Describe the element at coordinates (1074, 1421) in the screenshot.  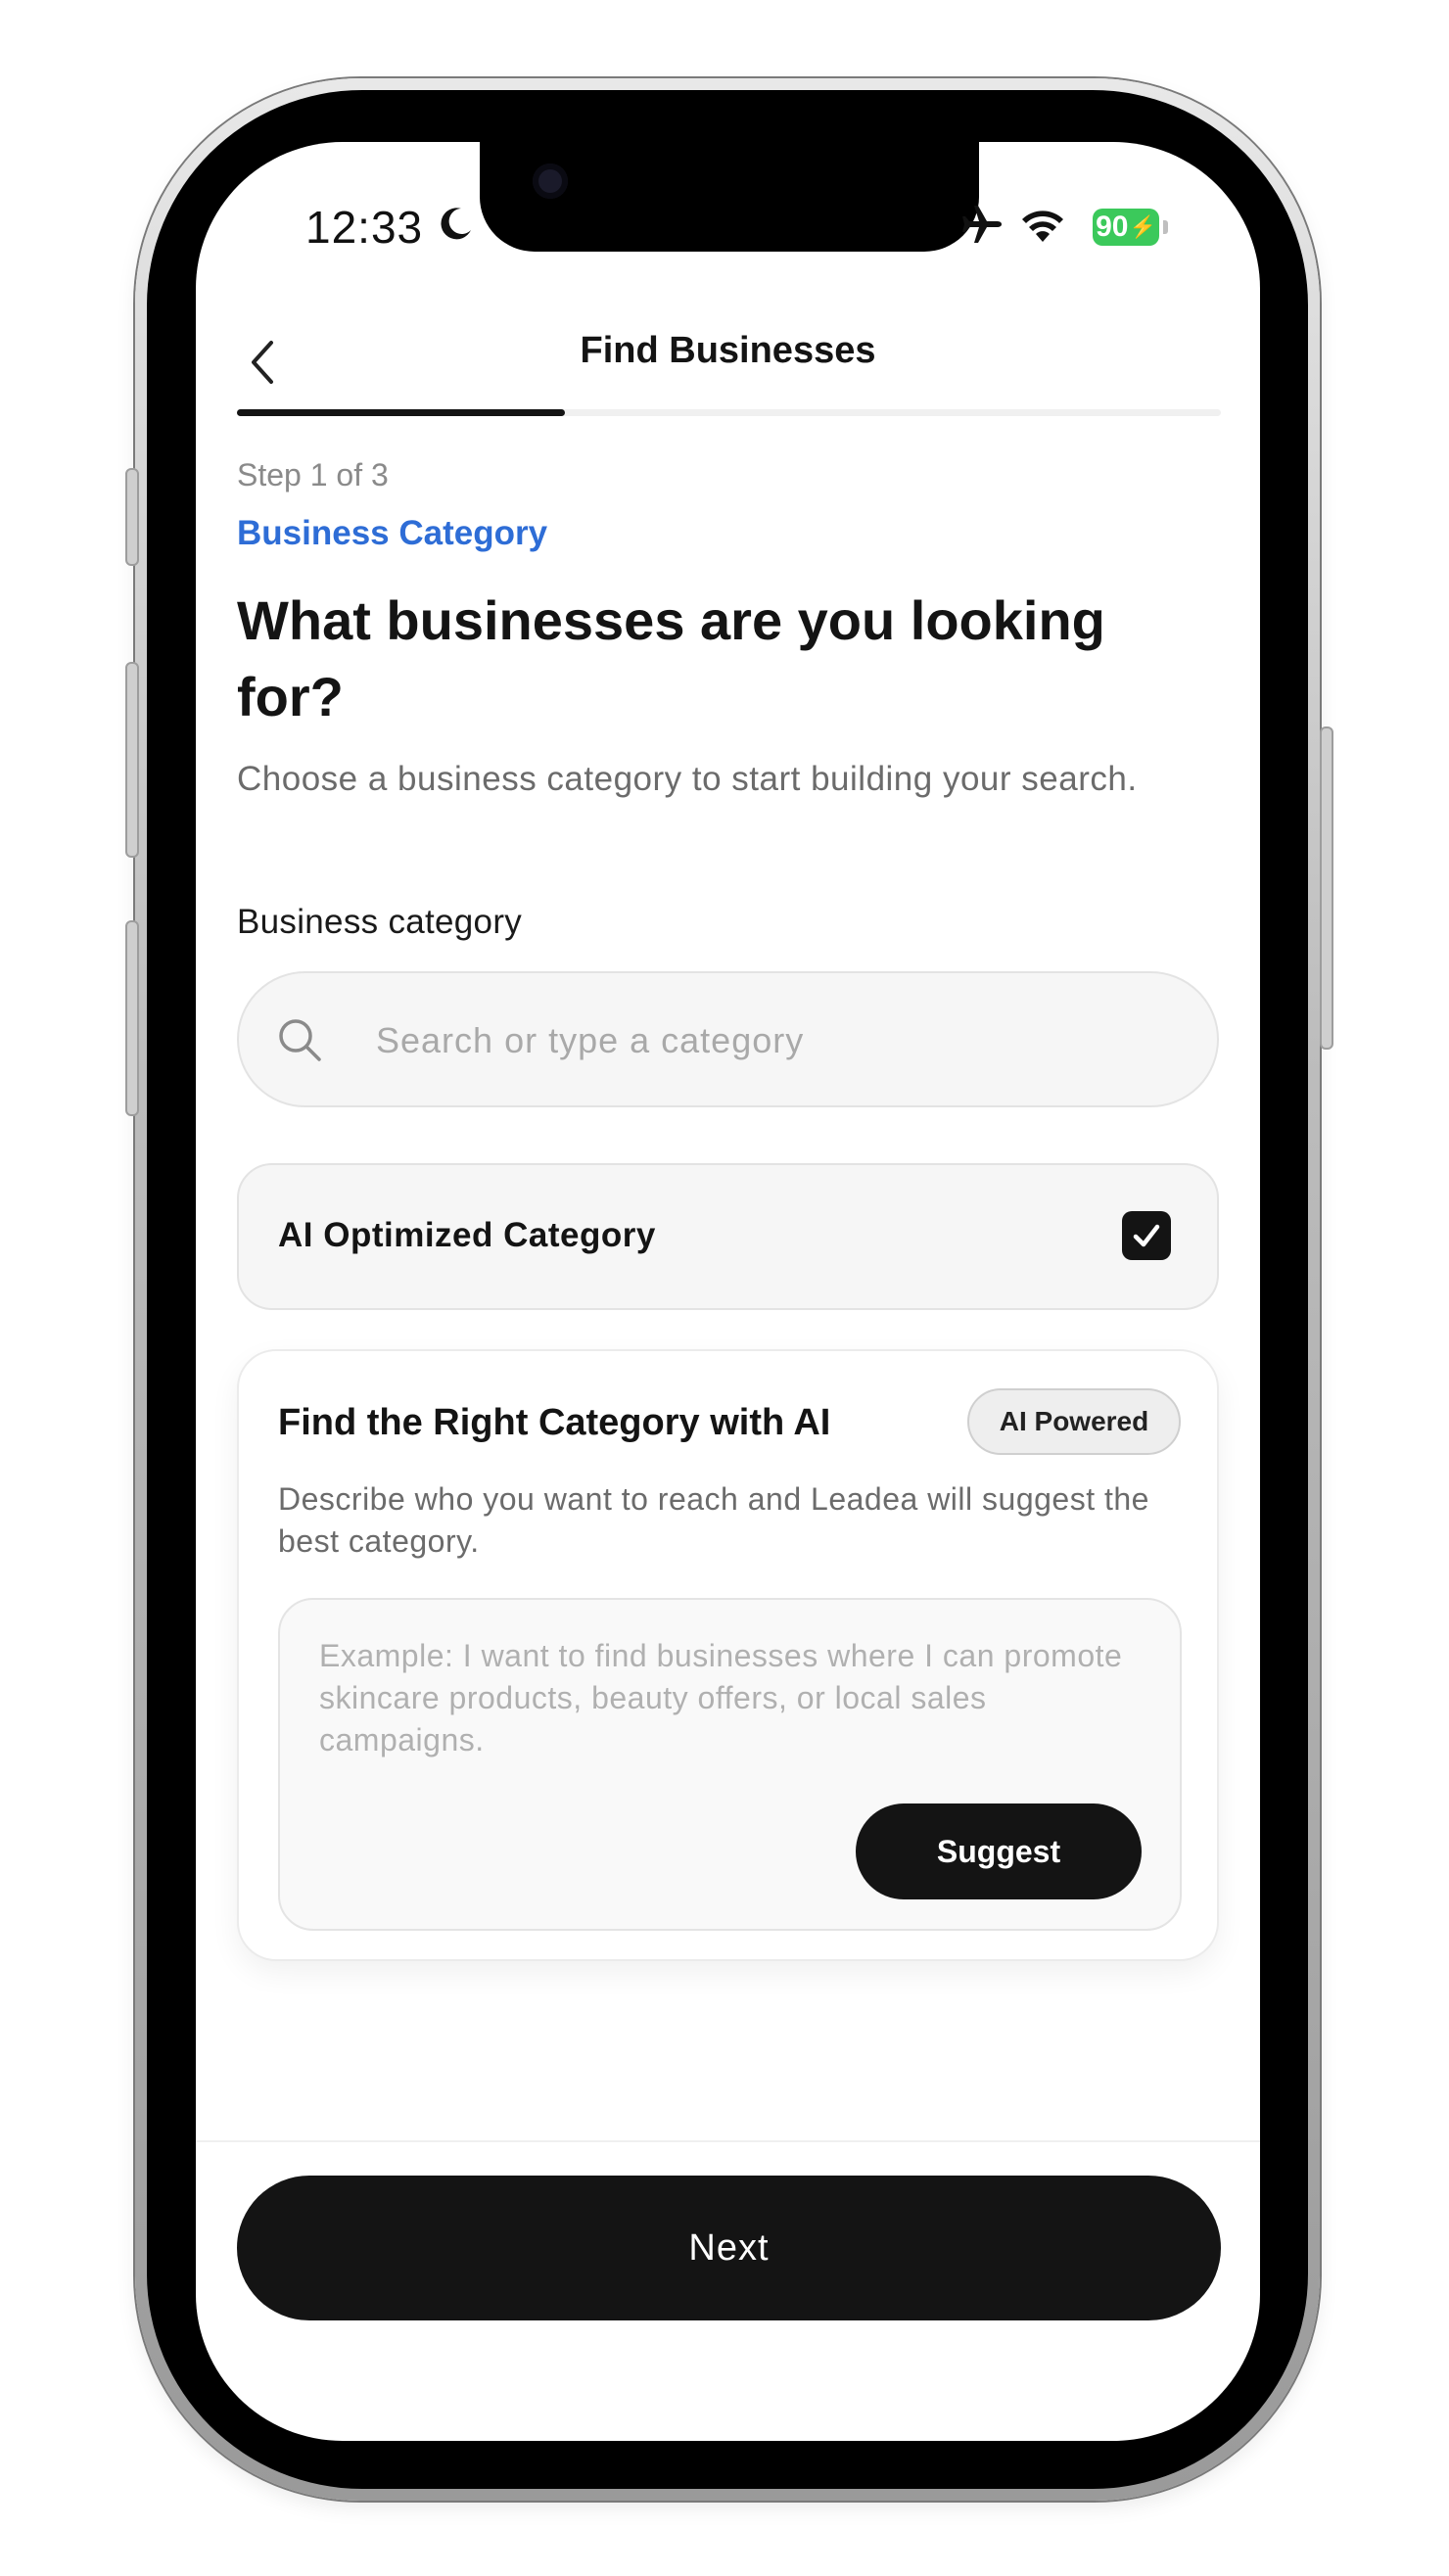
I see `ai-powered-badge: AI Powered` at that location.